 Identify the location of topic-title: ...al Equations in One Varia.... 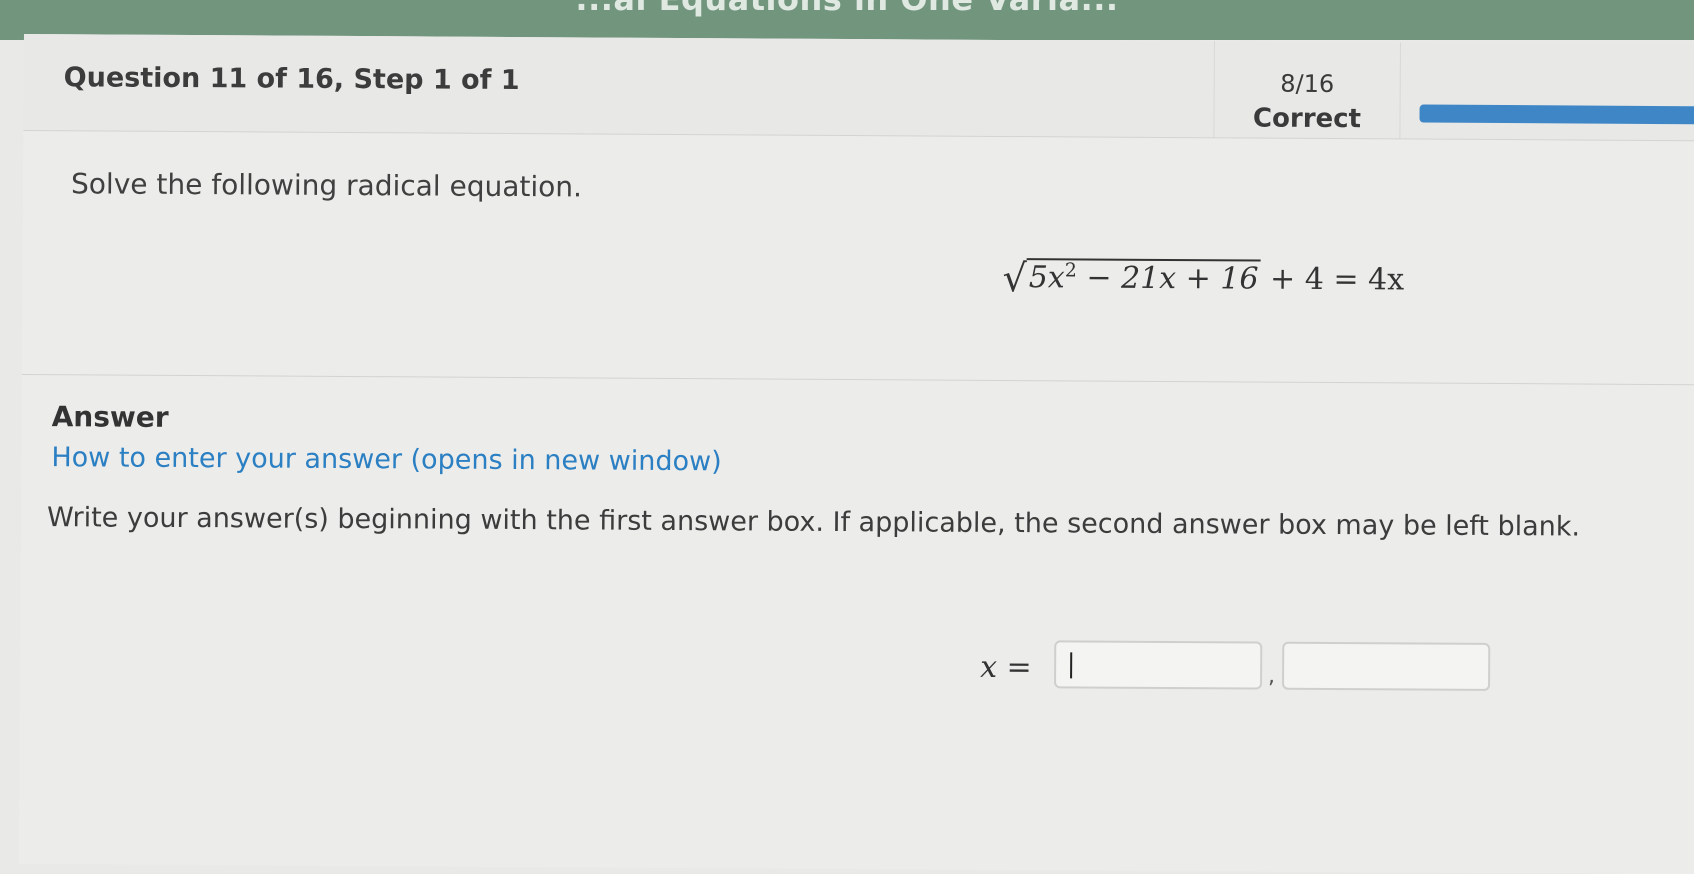
(847, 9).